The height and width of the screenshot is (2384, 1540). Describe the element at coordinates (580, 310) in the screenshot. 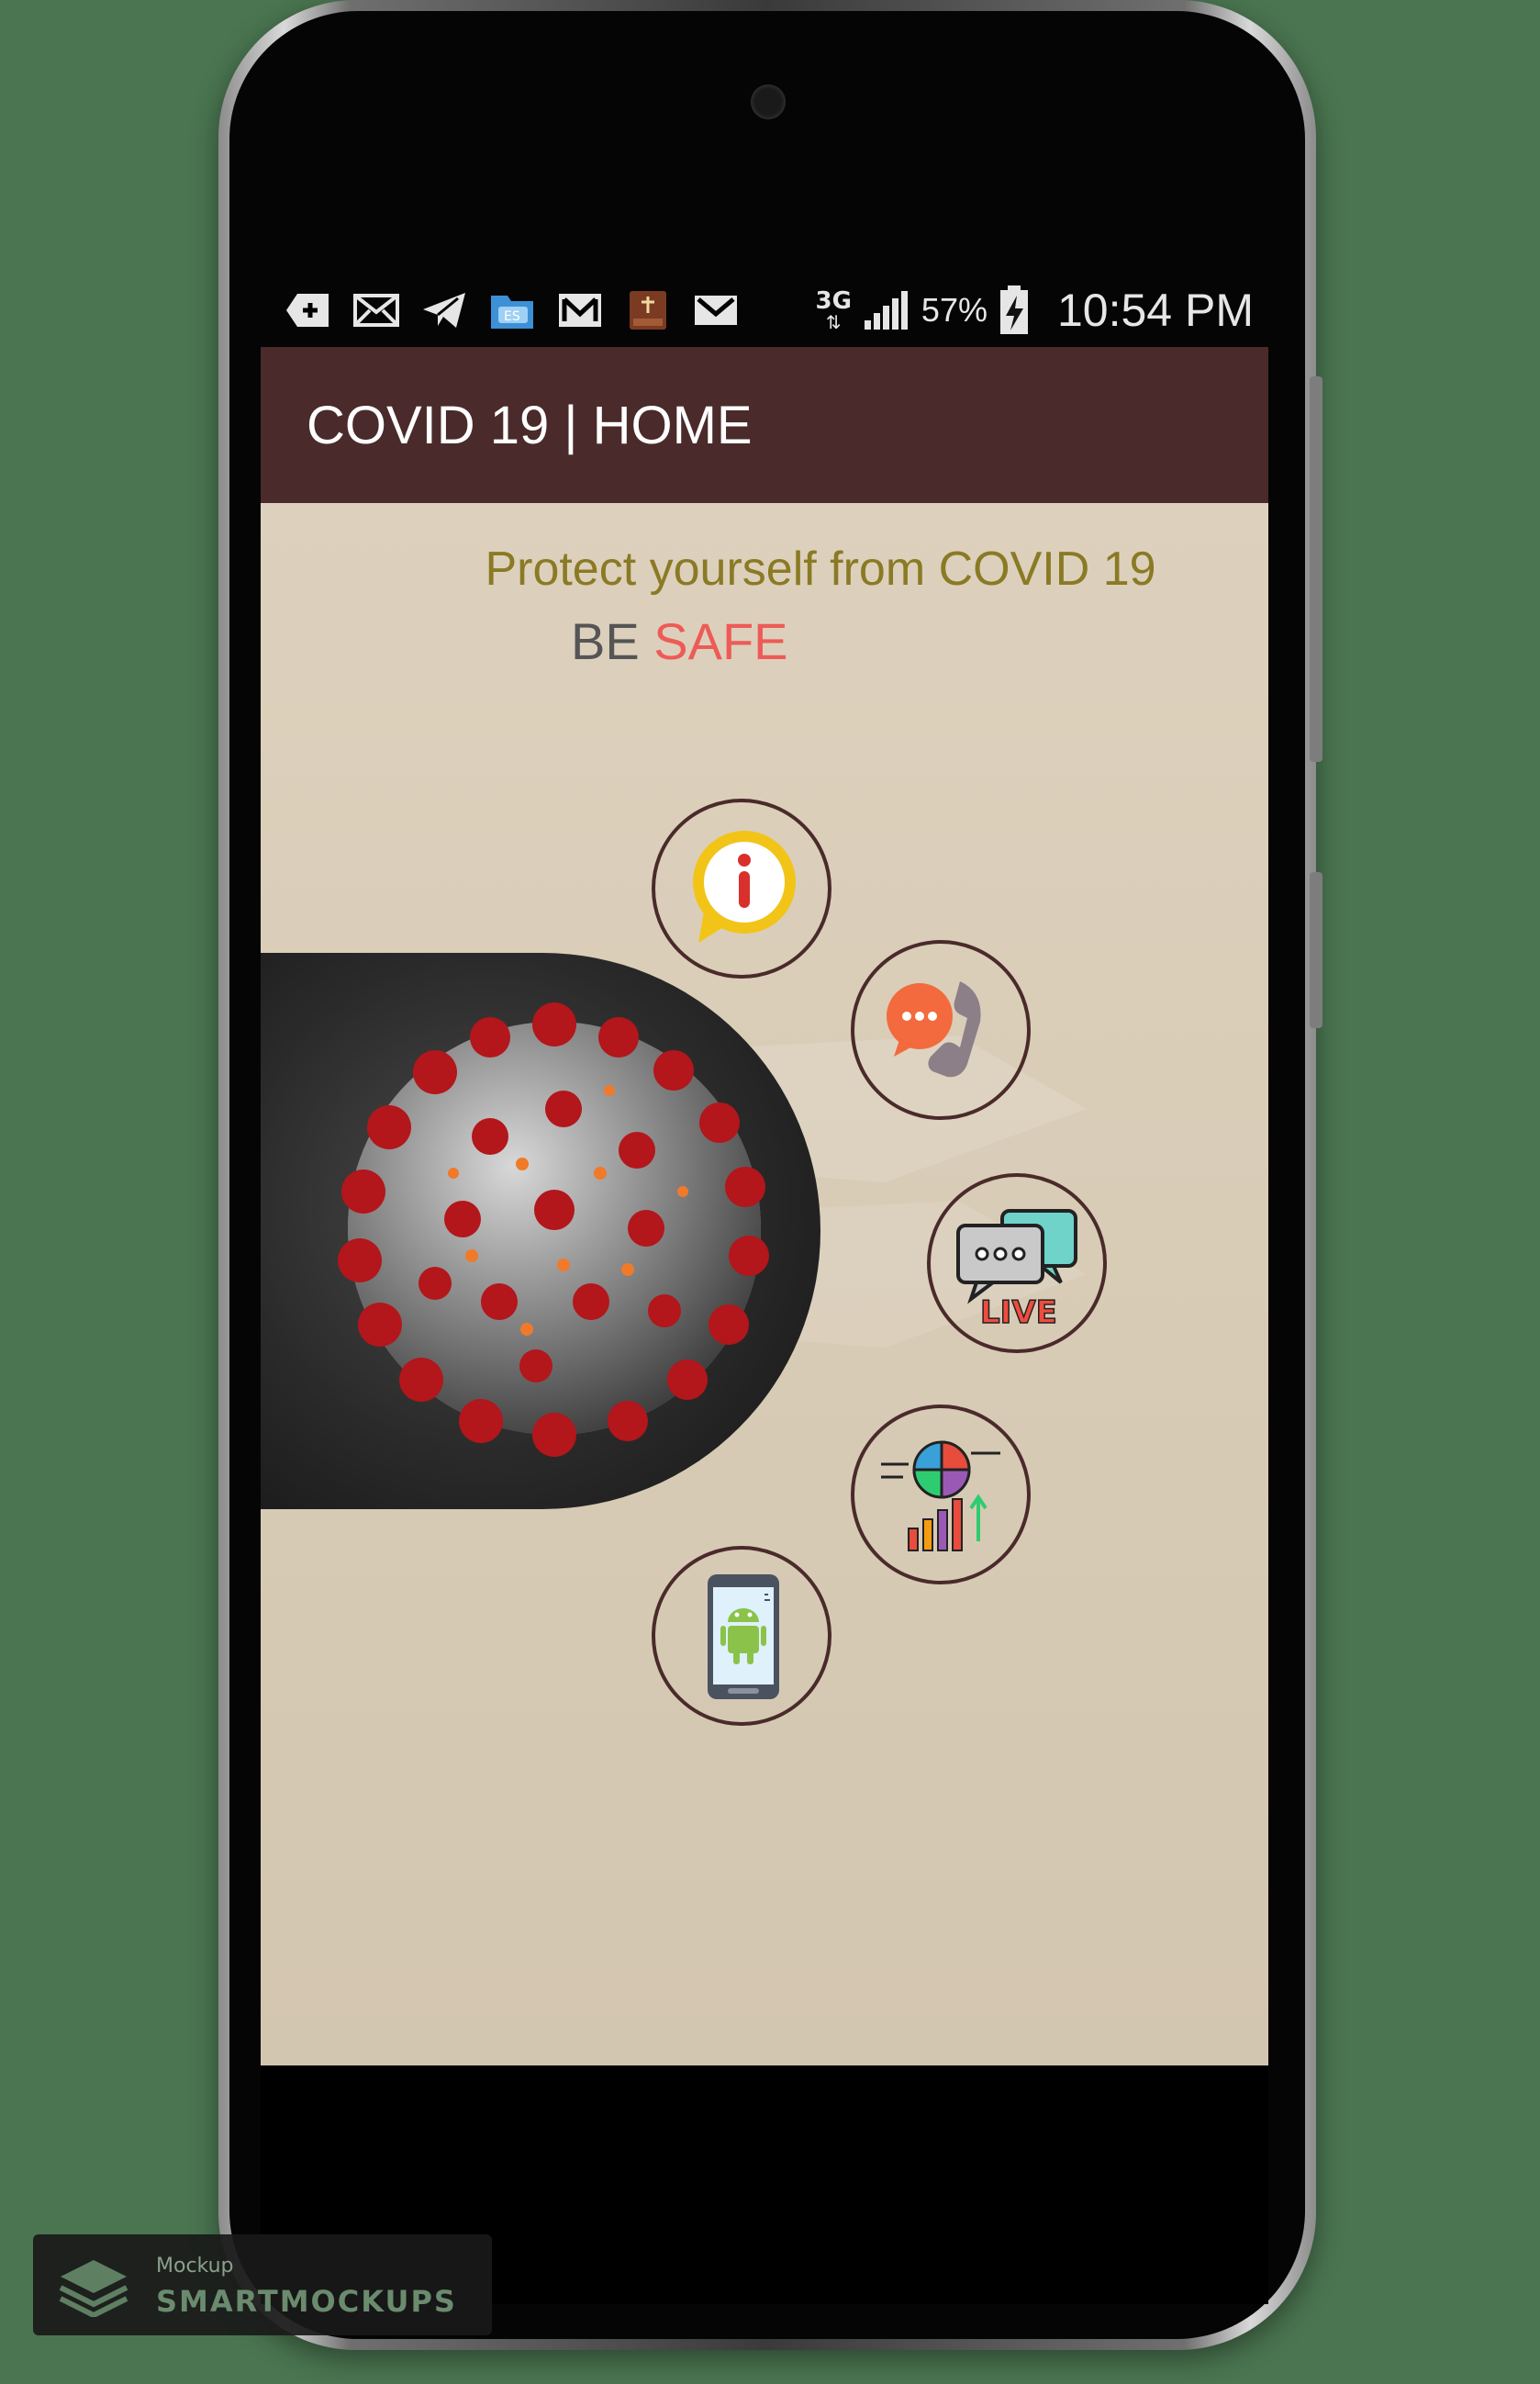

I see `gmail-icon` at that location.